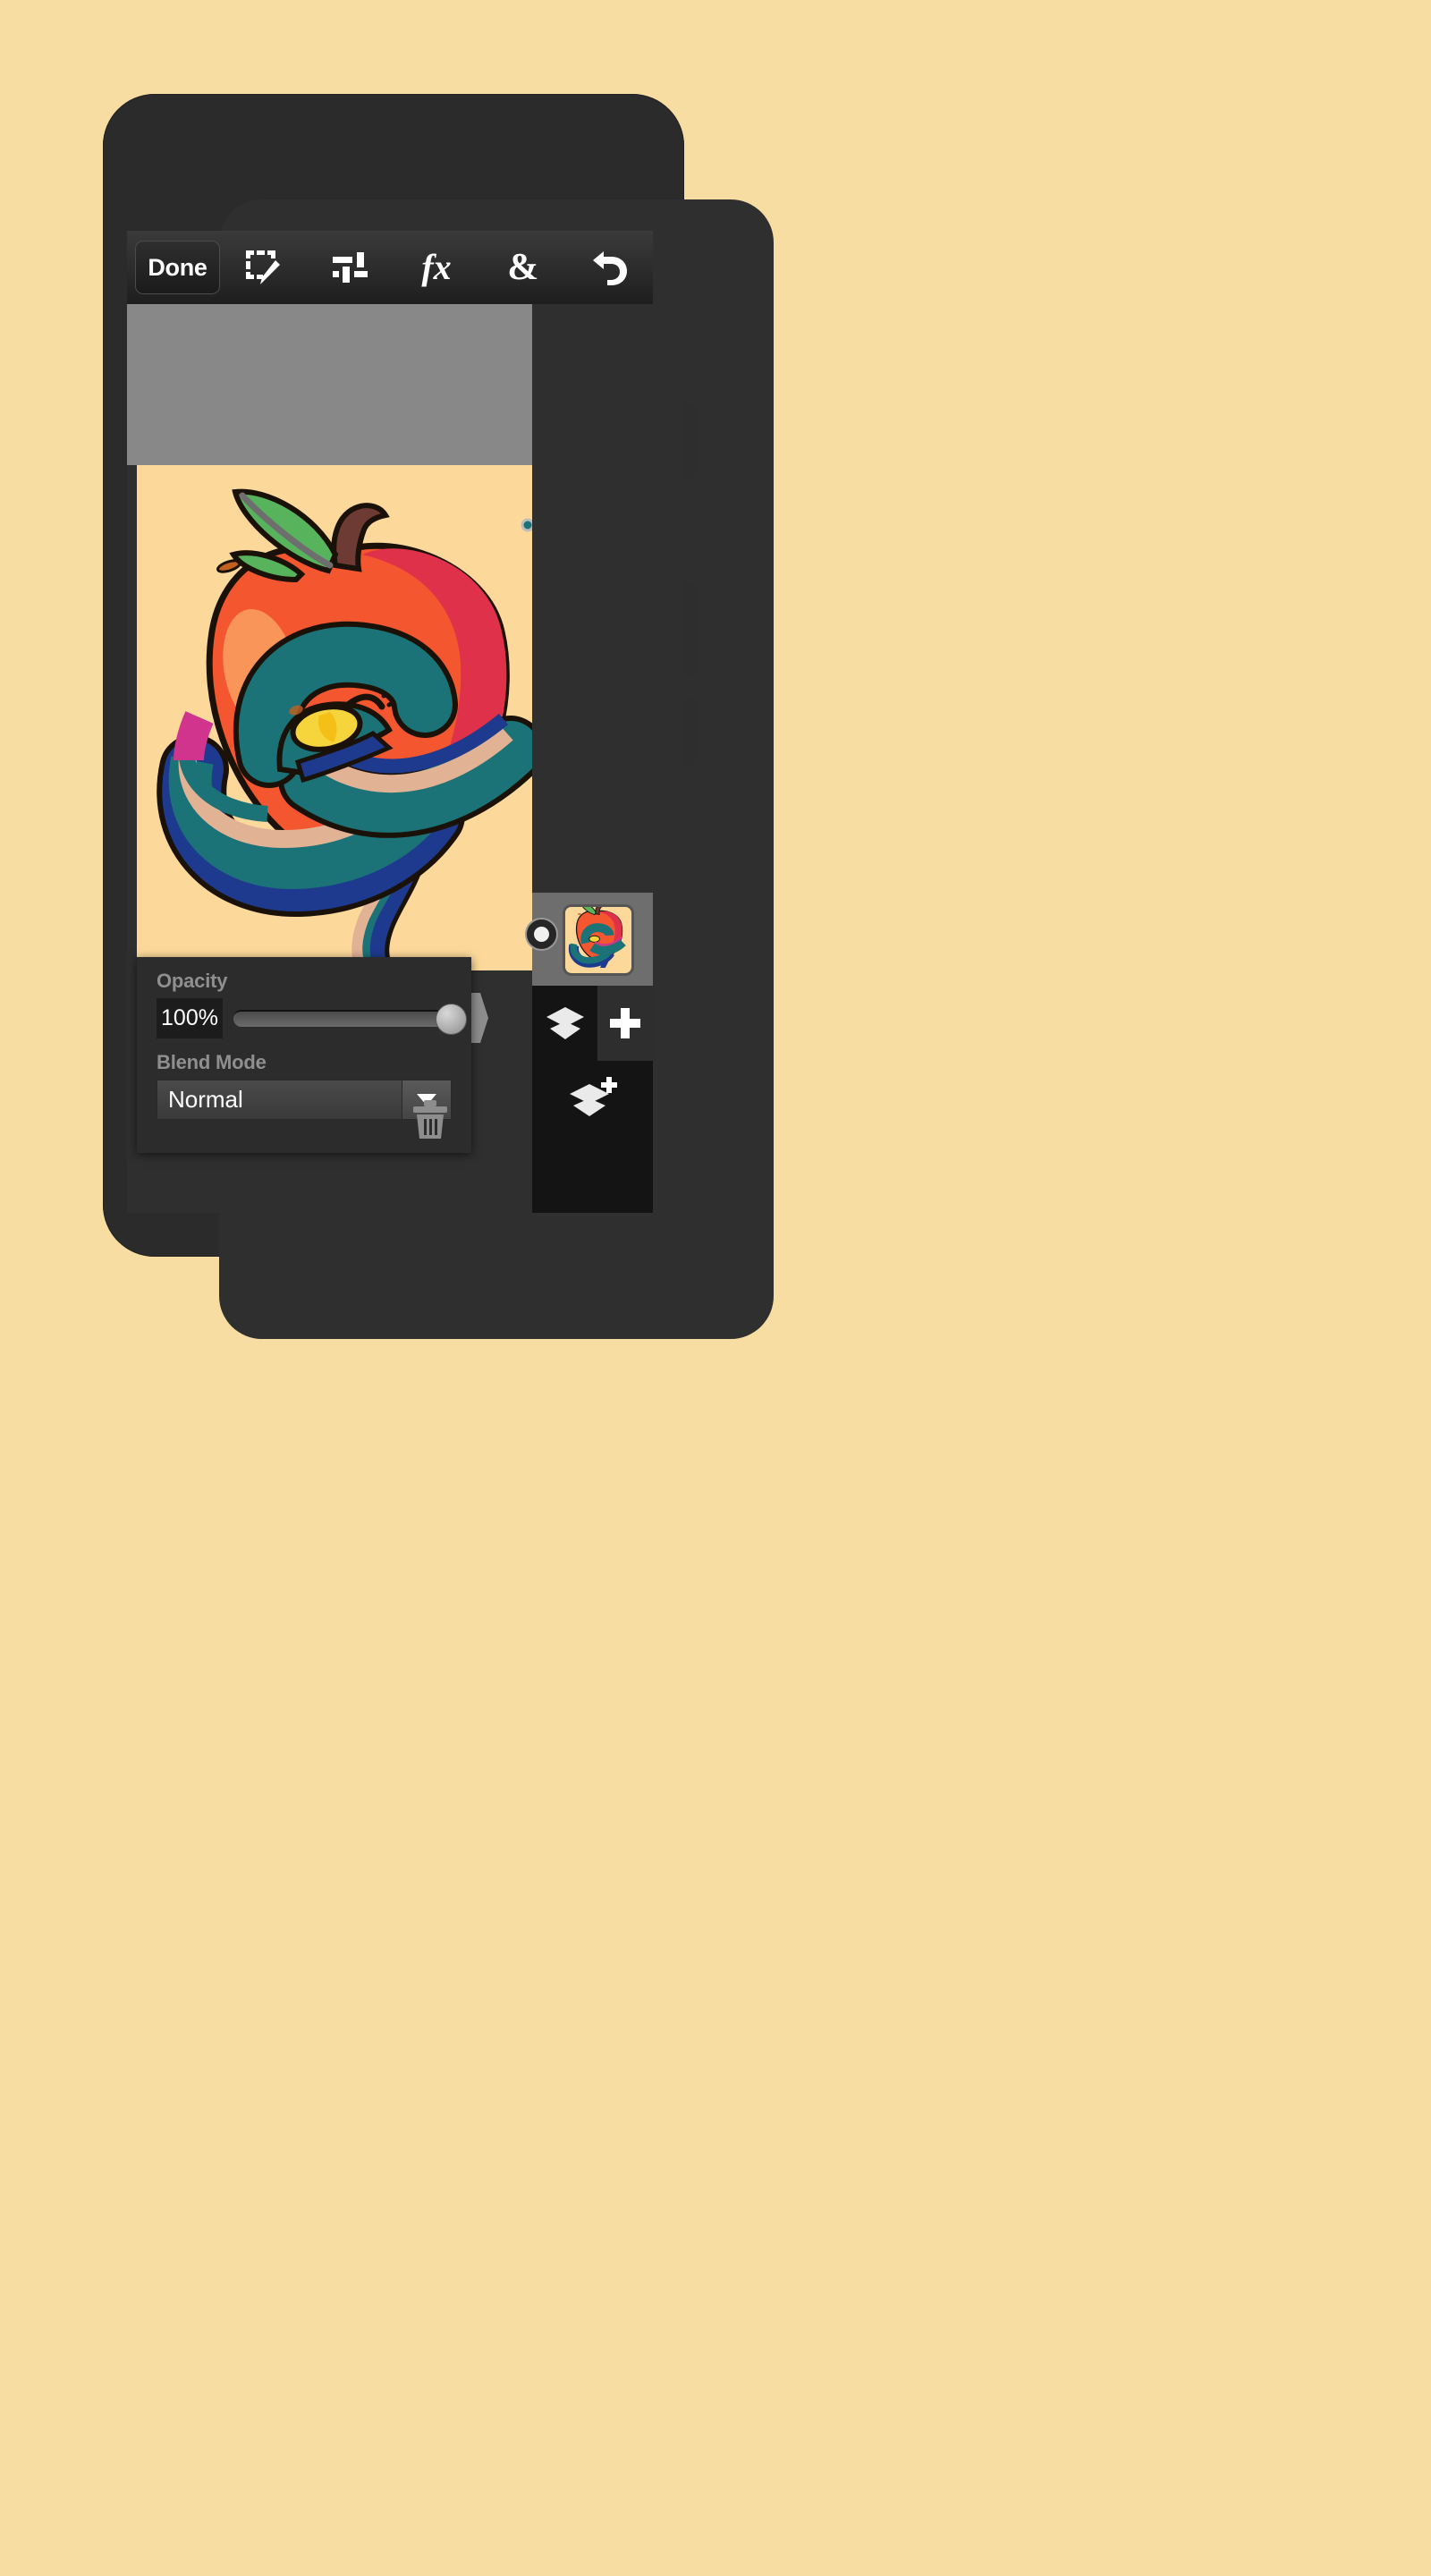 Image resolution: width=1431 pixels, height=2576 pixels. What do you see at coordinates (691, 628) in the screenshot?
I see `volume-down-button` at bounding box center [691, 628].